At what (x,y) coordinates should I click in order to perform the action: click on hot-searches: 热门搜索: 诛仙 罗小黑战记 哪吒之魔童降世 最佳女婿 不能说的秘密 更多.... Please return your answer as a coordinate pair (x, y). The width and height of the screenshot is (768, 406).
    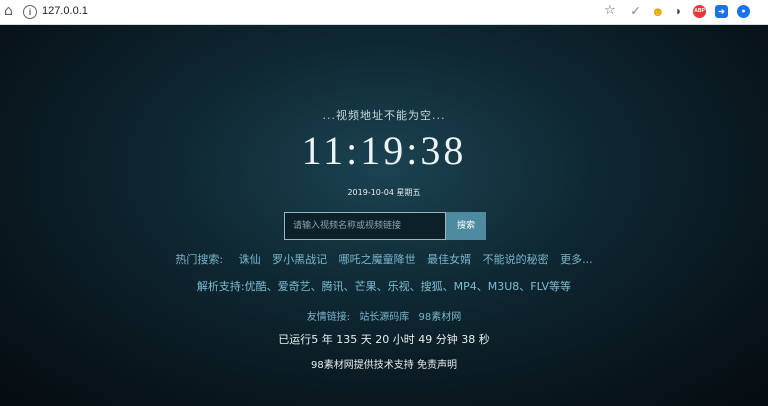
    Looking at the image, I should click on (384, 259).